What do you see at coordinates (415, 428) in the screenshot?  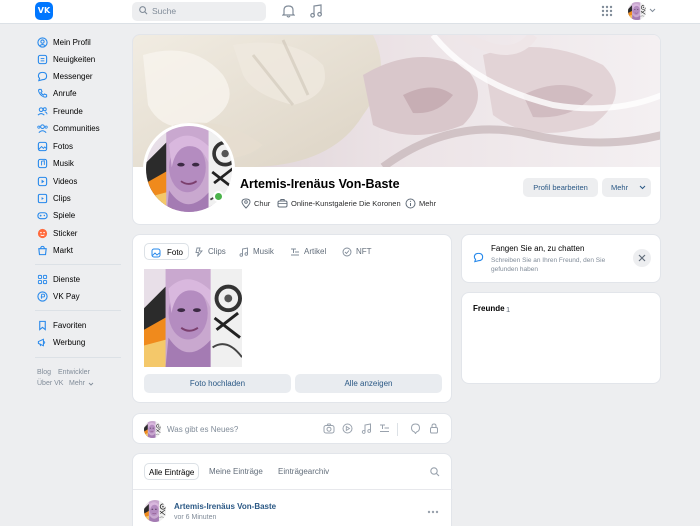 I see `mood-icon` at bounding box center [415, 428].